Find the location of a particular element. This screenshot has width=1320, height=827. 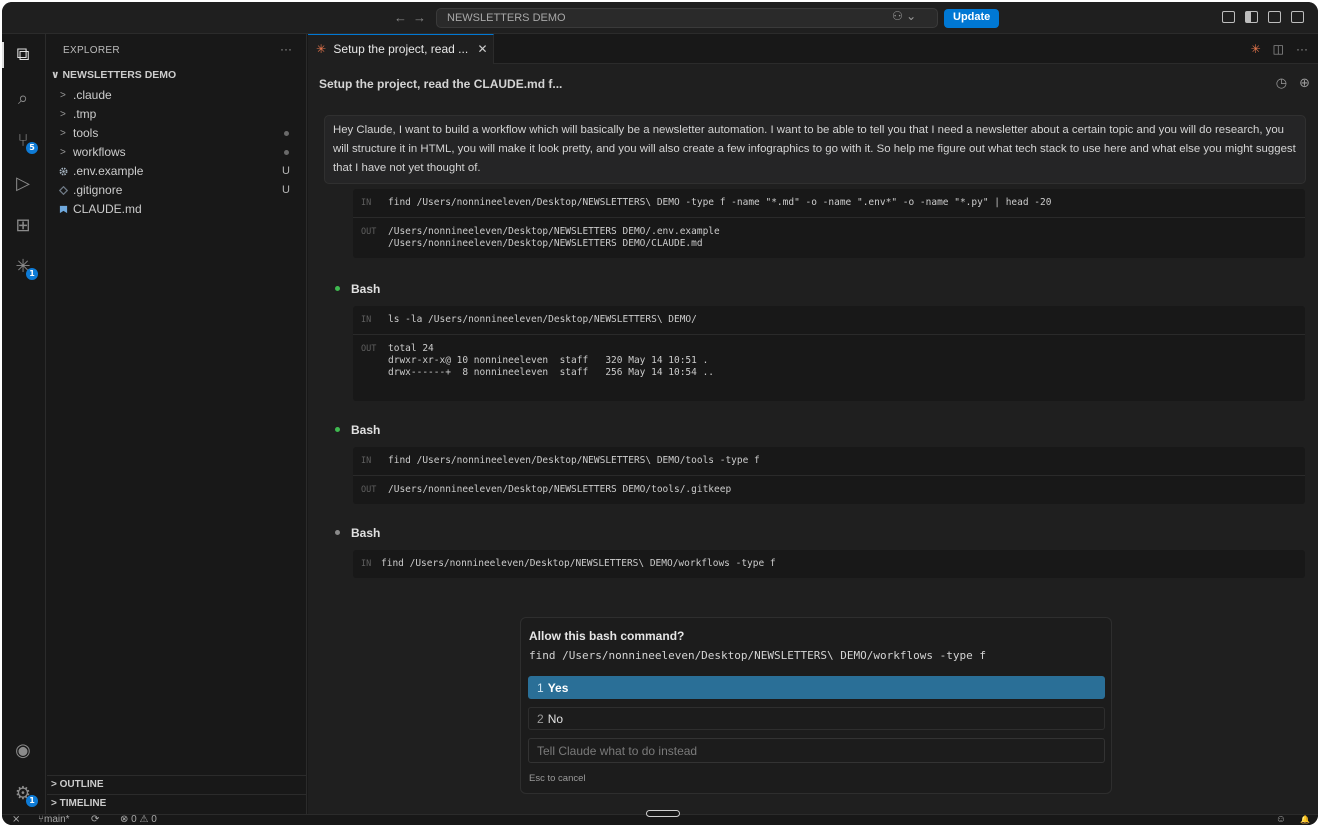

untracked-status: U is located at coordinates (286, 171).